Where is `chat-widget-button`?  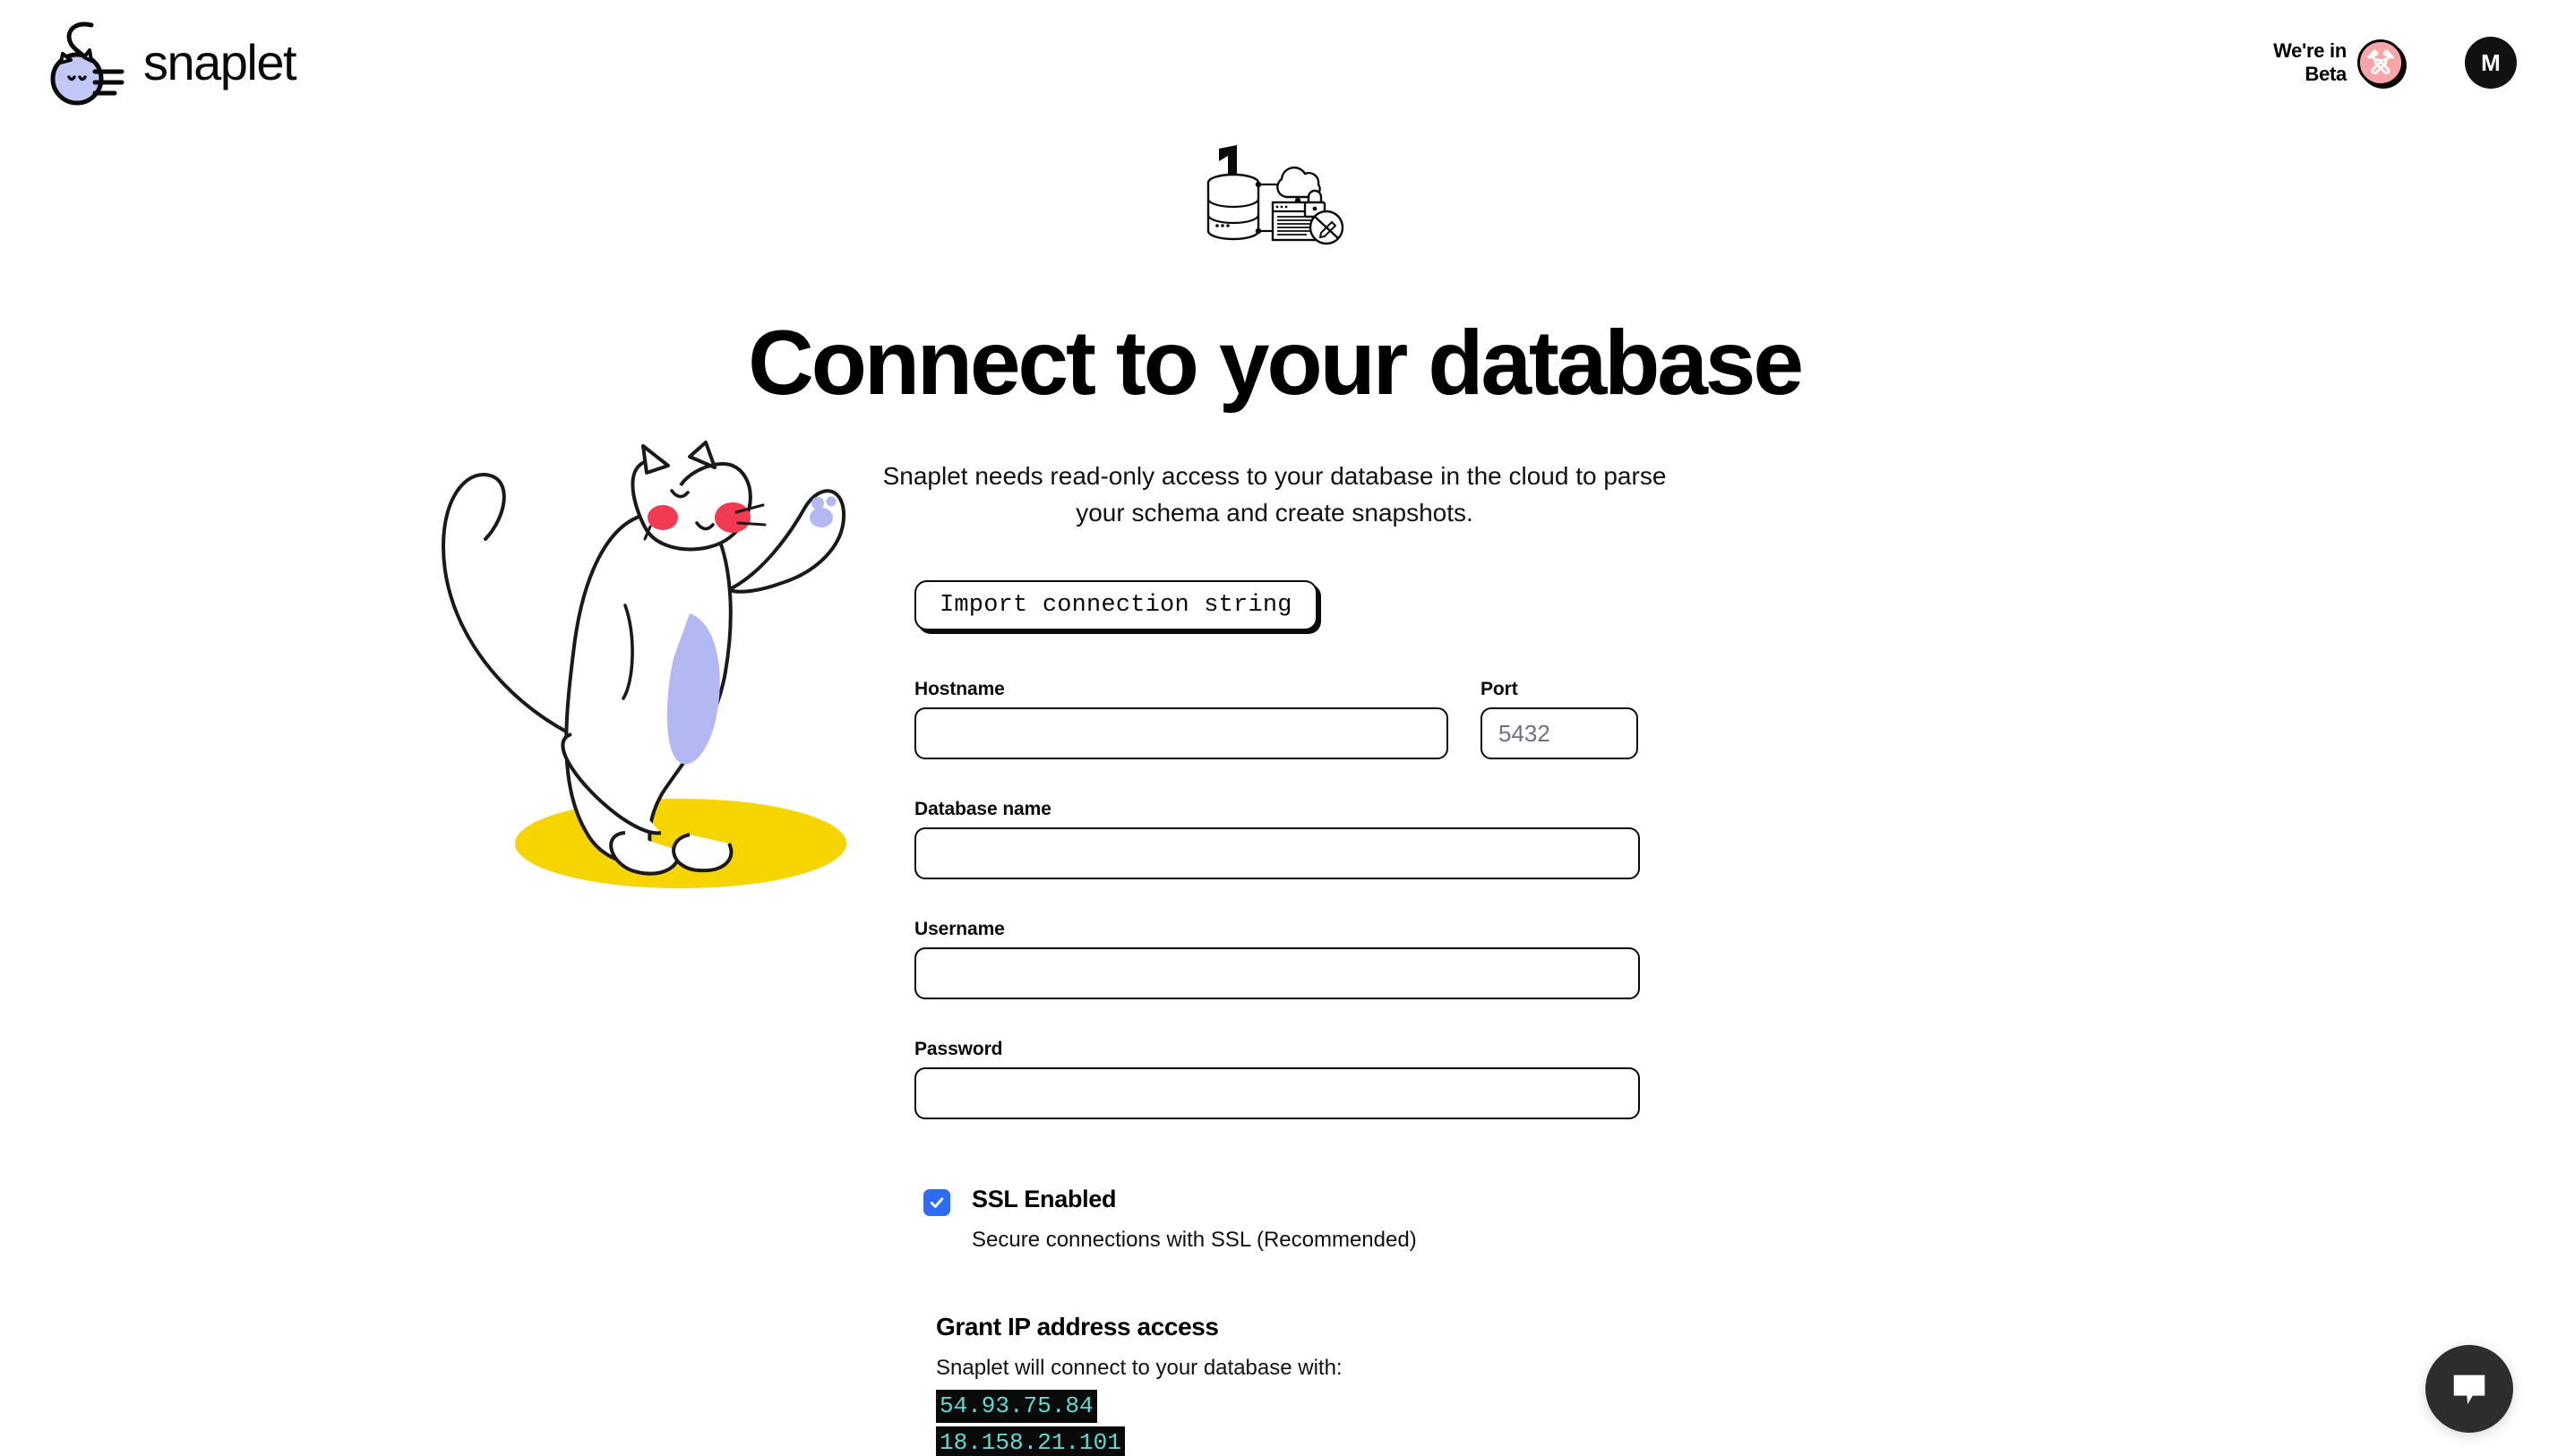
chat-widget-button is located at coordinates (2469, 1389).